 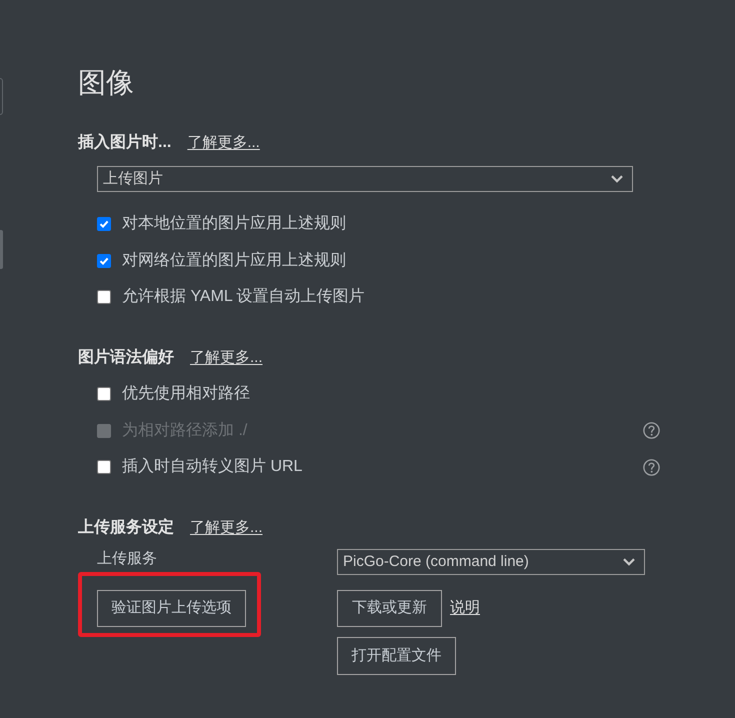 What do you see at coordinates (127, 558) in the screenshot?
I see `field-label: 上传服务` at bounding box center [127, 558].